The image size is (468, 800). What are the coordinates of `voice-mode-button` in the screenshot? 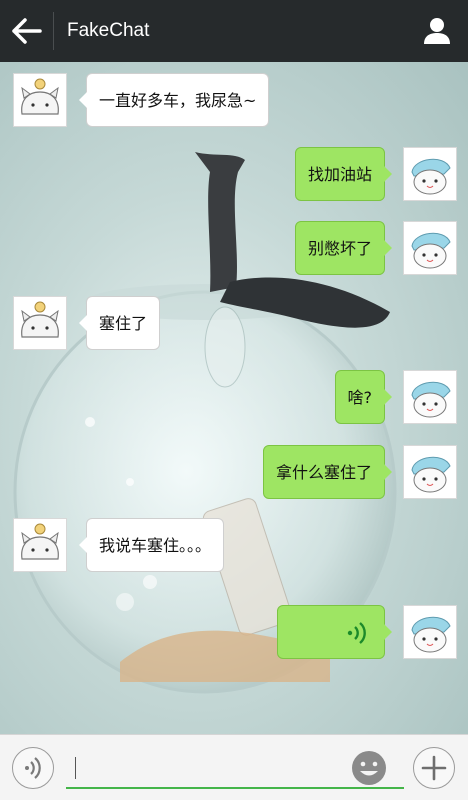 It's located at (33, 768).